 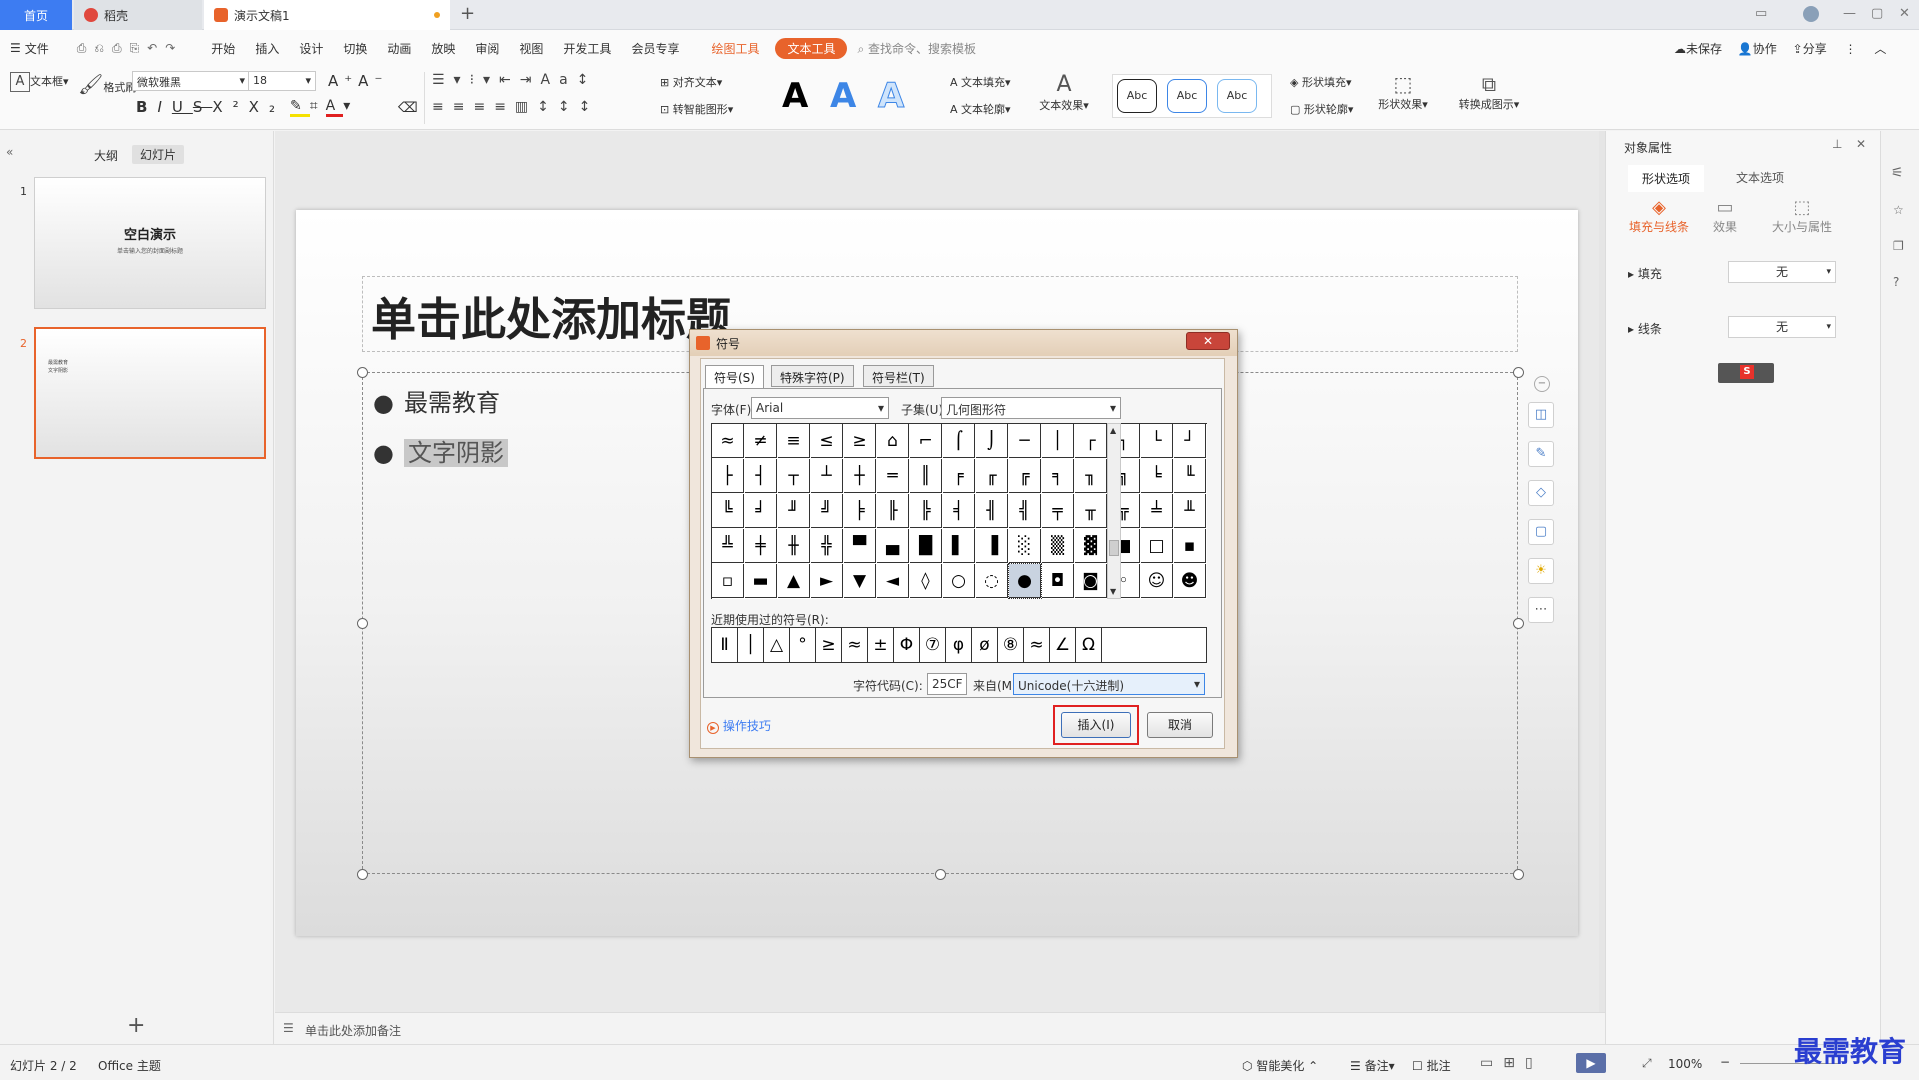 I want to click on collapse-tools-icon: −, so click(x=1542, y=384).